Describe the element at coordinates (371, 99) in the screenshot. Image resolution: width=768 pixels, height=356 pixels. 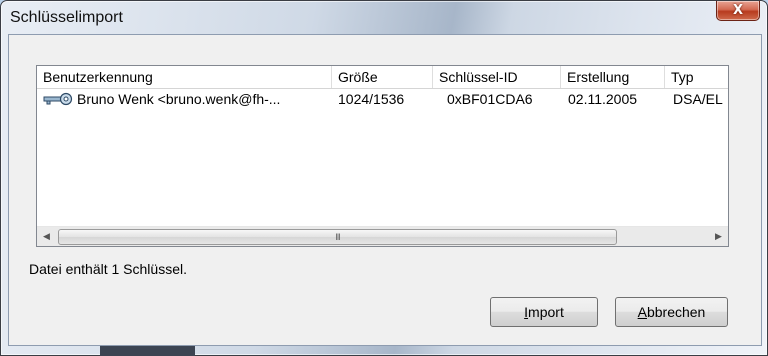
I see `cell-size: 1024/1536` at that location.